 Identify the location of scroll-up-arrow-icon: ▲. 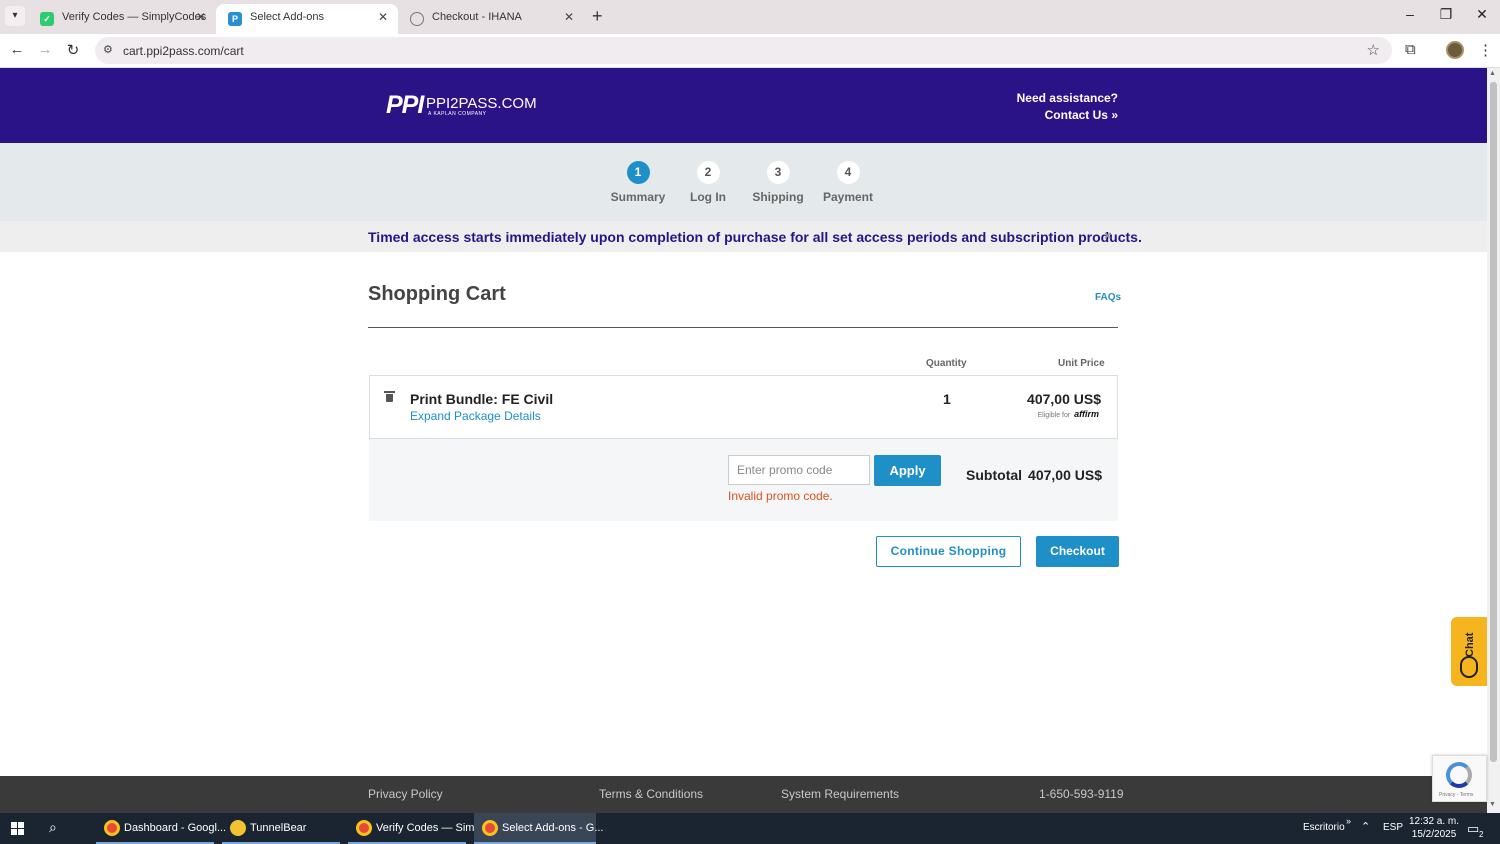
(1492, 73).